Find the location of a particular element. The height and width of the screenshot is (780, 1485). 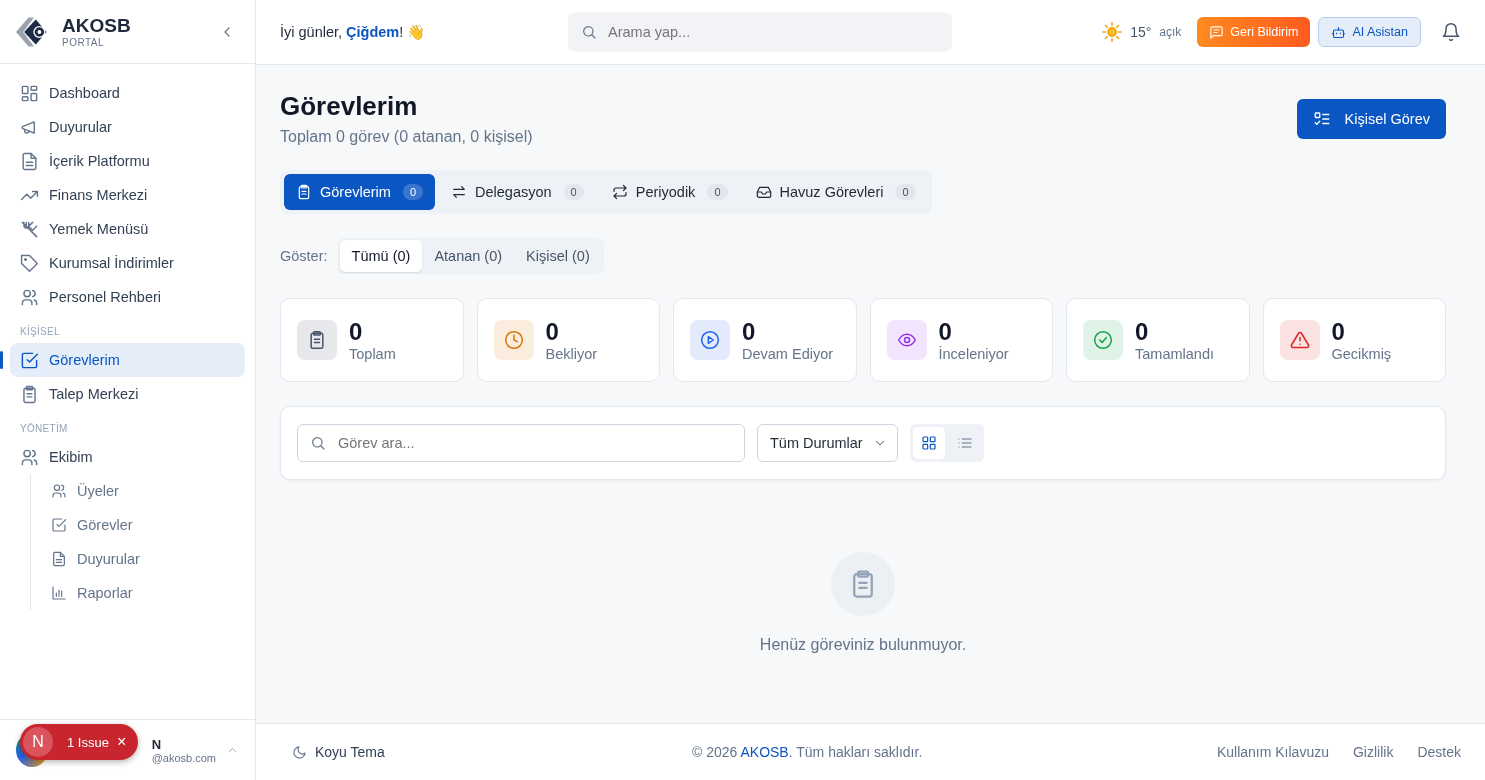

repeat-icon is located at coordinates (619, 192).